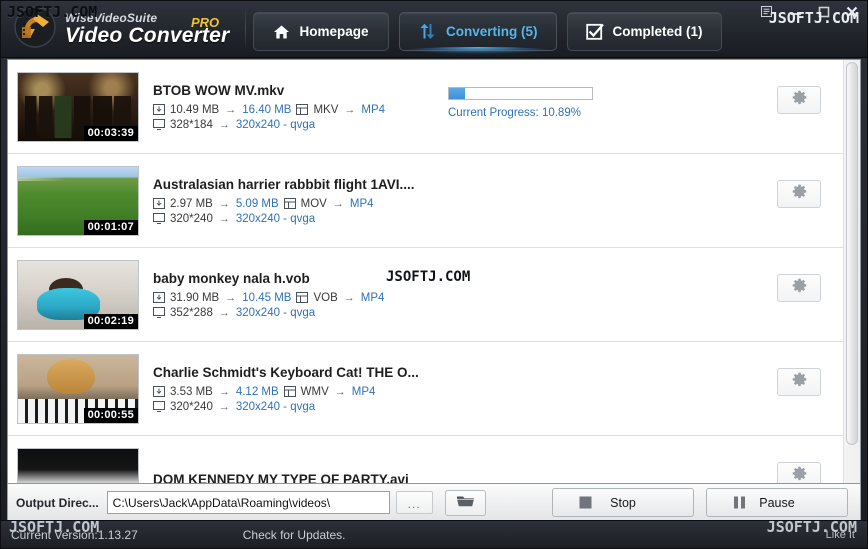  What do you see at coordinates (852, 253) in the screenshot?
I see `scrollbar-thumb` at bounding box center [852, 253].